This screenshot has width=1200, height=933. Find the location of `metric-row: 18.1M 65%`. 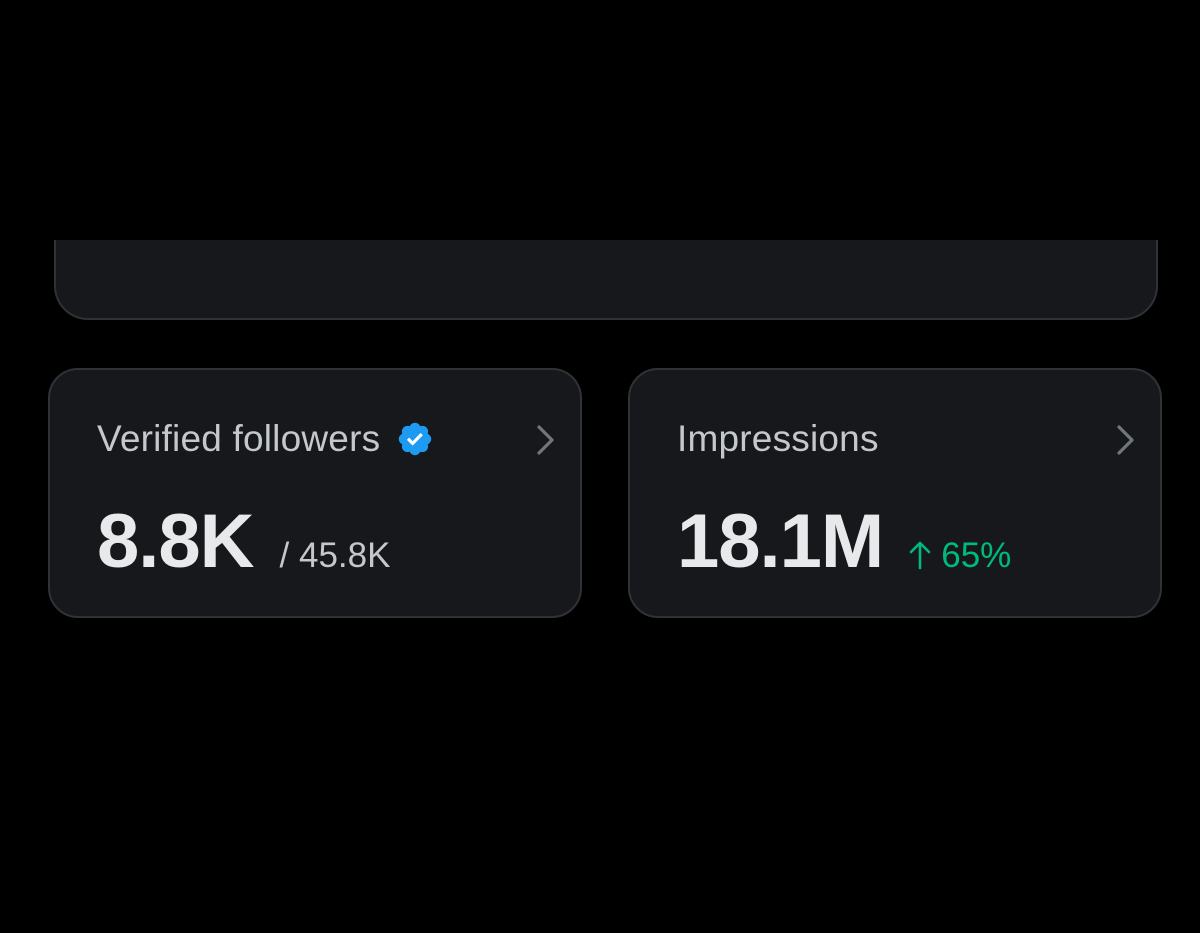

metric-row: 18.1M 65% is located at coordinates (844, 542).